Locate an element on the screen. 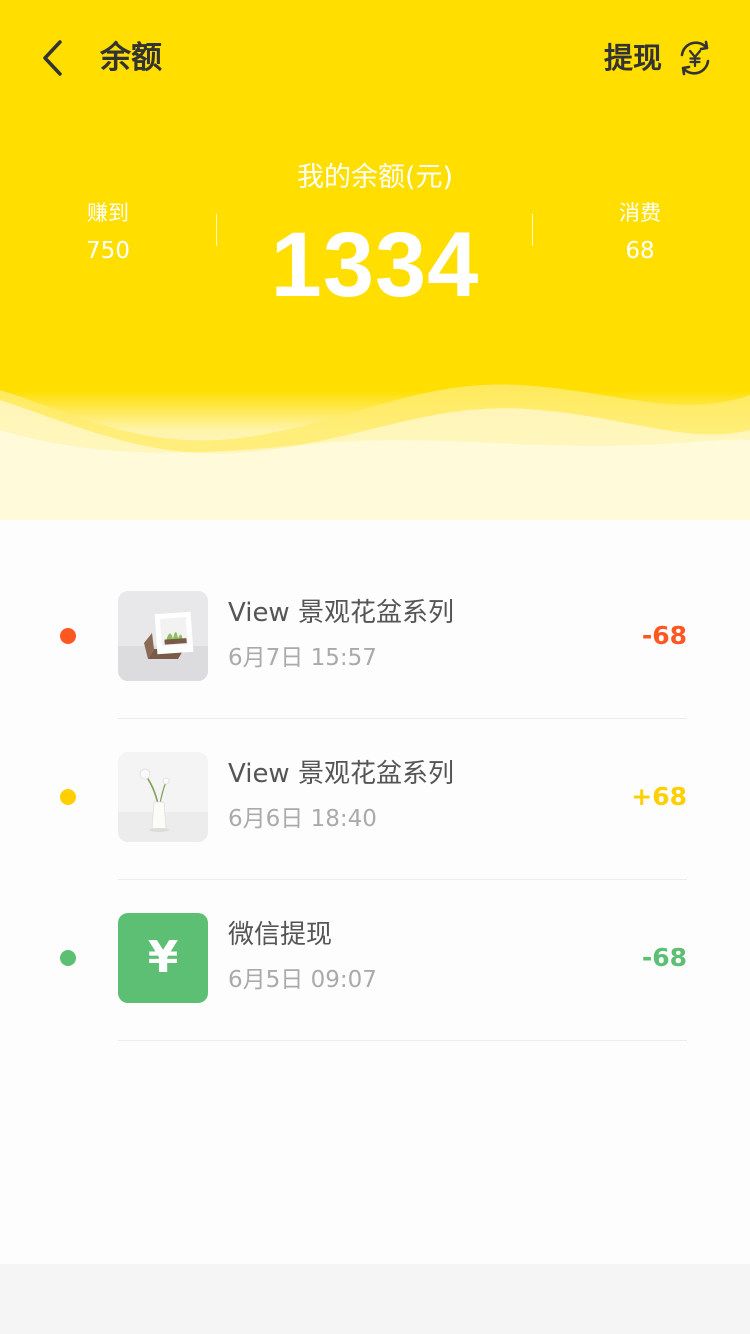  transaction-row: View 景观花盆系列 6月6日 18:40 +68 is located at coordinates (375, 831).